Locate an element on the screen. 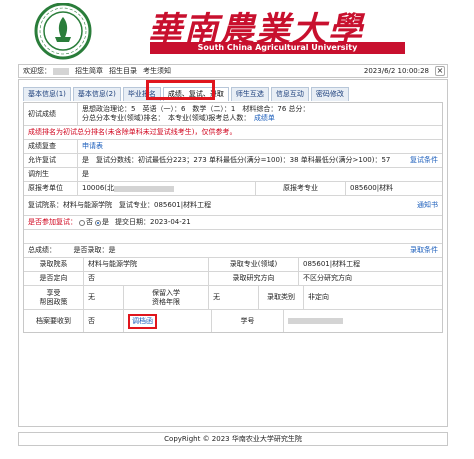 The height and width of the screenshot is (459, 474). tab-messages: 信息互动 is located at coordinates (289, 94).